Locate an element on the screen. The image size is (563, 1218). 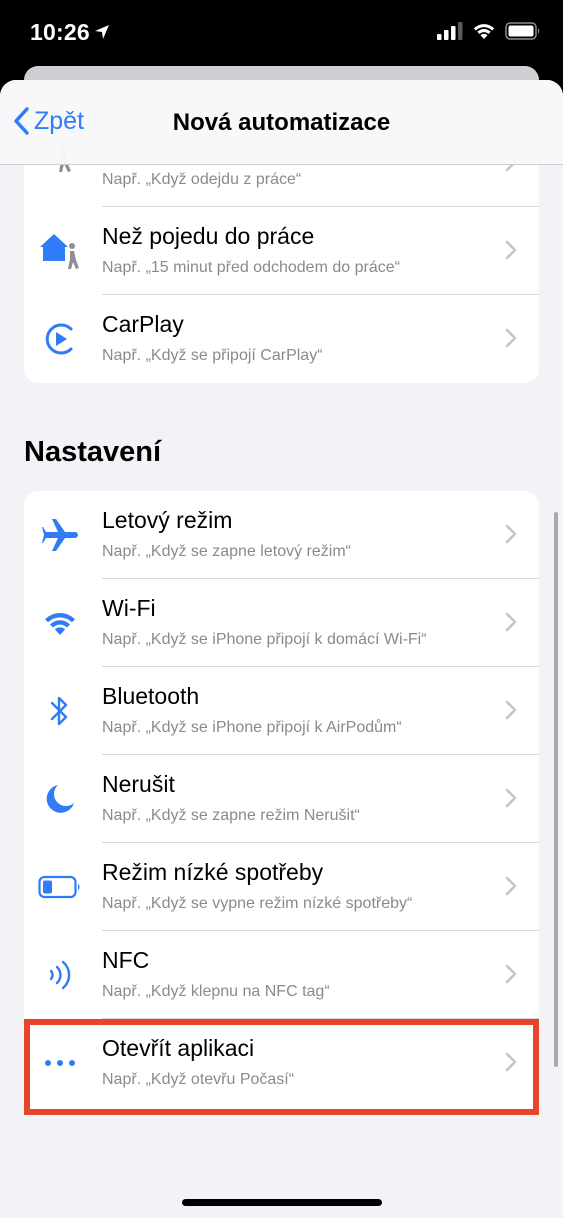
row-title: Otevřít aplikaci is located at coordinates (178, 1048).